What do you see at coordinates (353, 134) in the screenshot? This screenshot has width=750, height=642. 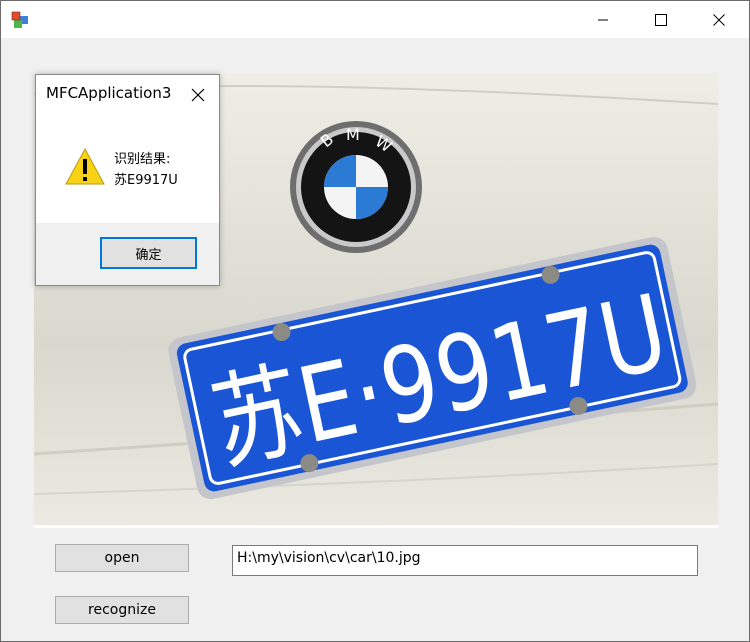 I see `badge-letter-m: M` at bounding box center [353, 134].